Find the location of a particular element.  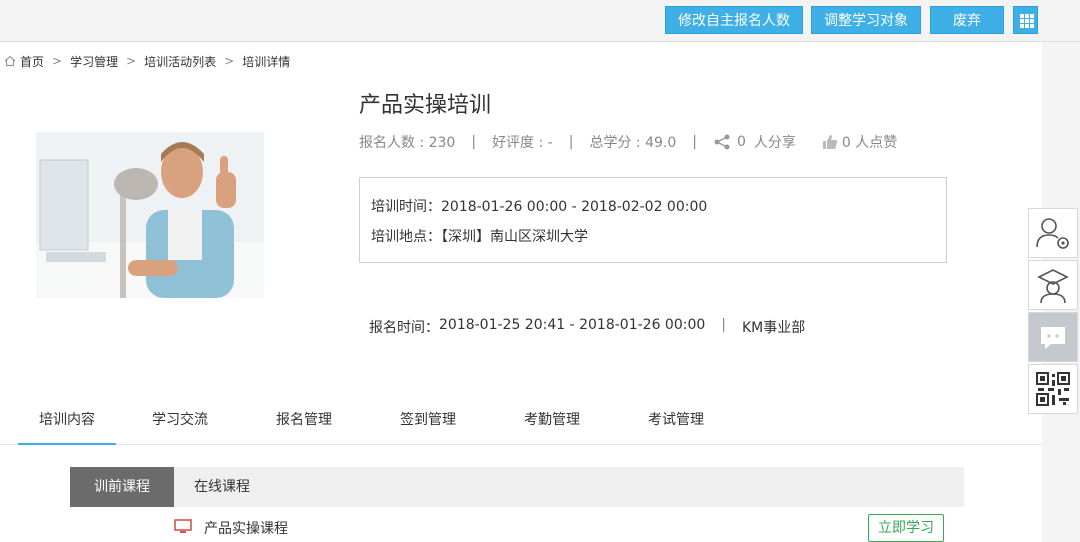

main-tabs: 培训内容 学习交流 报名管理 签到管理 考勤管理 考试管理 is located at coordinates (521, 422).